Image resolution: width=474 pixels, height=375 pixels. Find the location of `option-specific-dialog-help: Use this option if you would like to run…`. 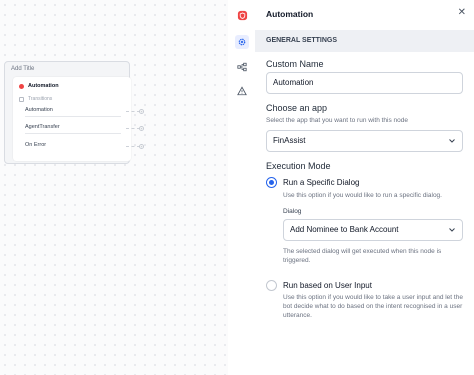

option-specific-dialog-help: Use this option if you would like to run… is located at coordinates (362, 195).